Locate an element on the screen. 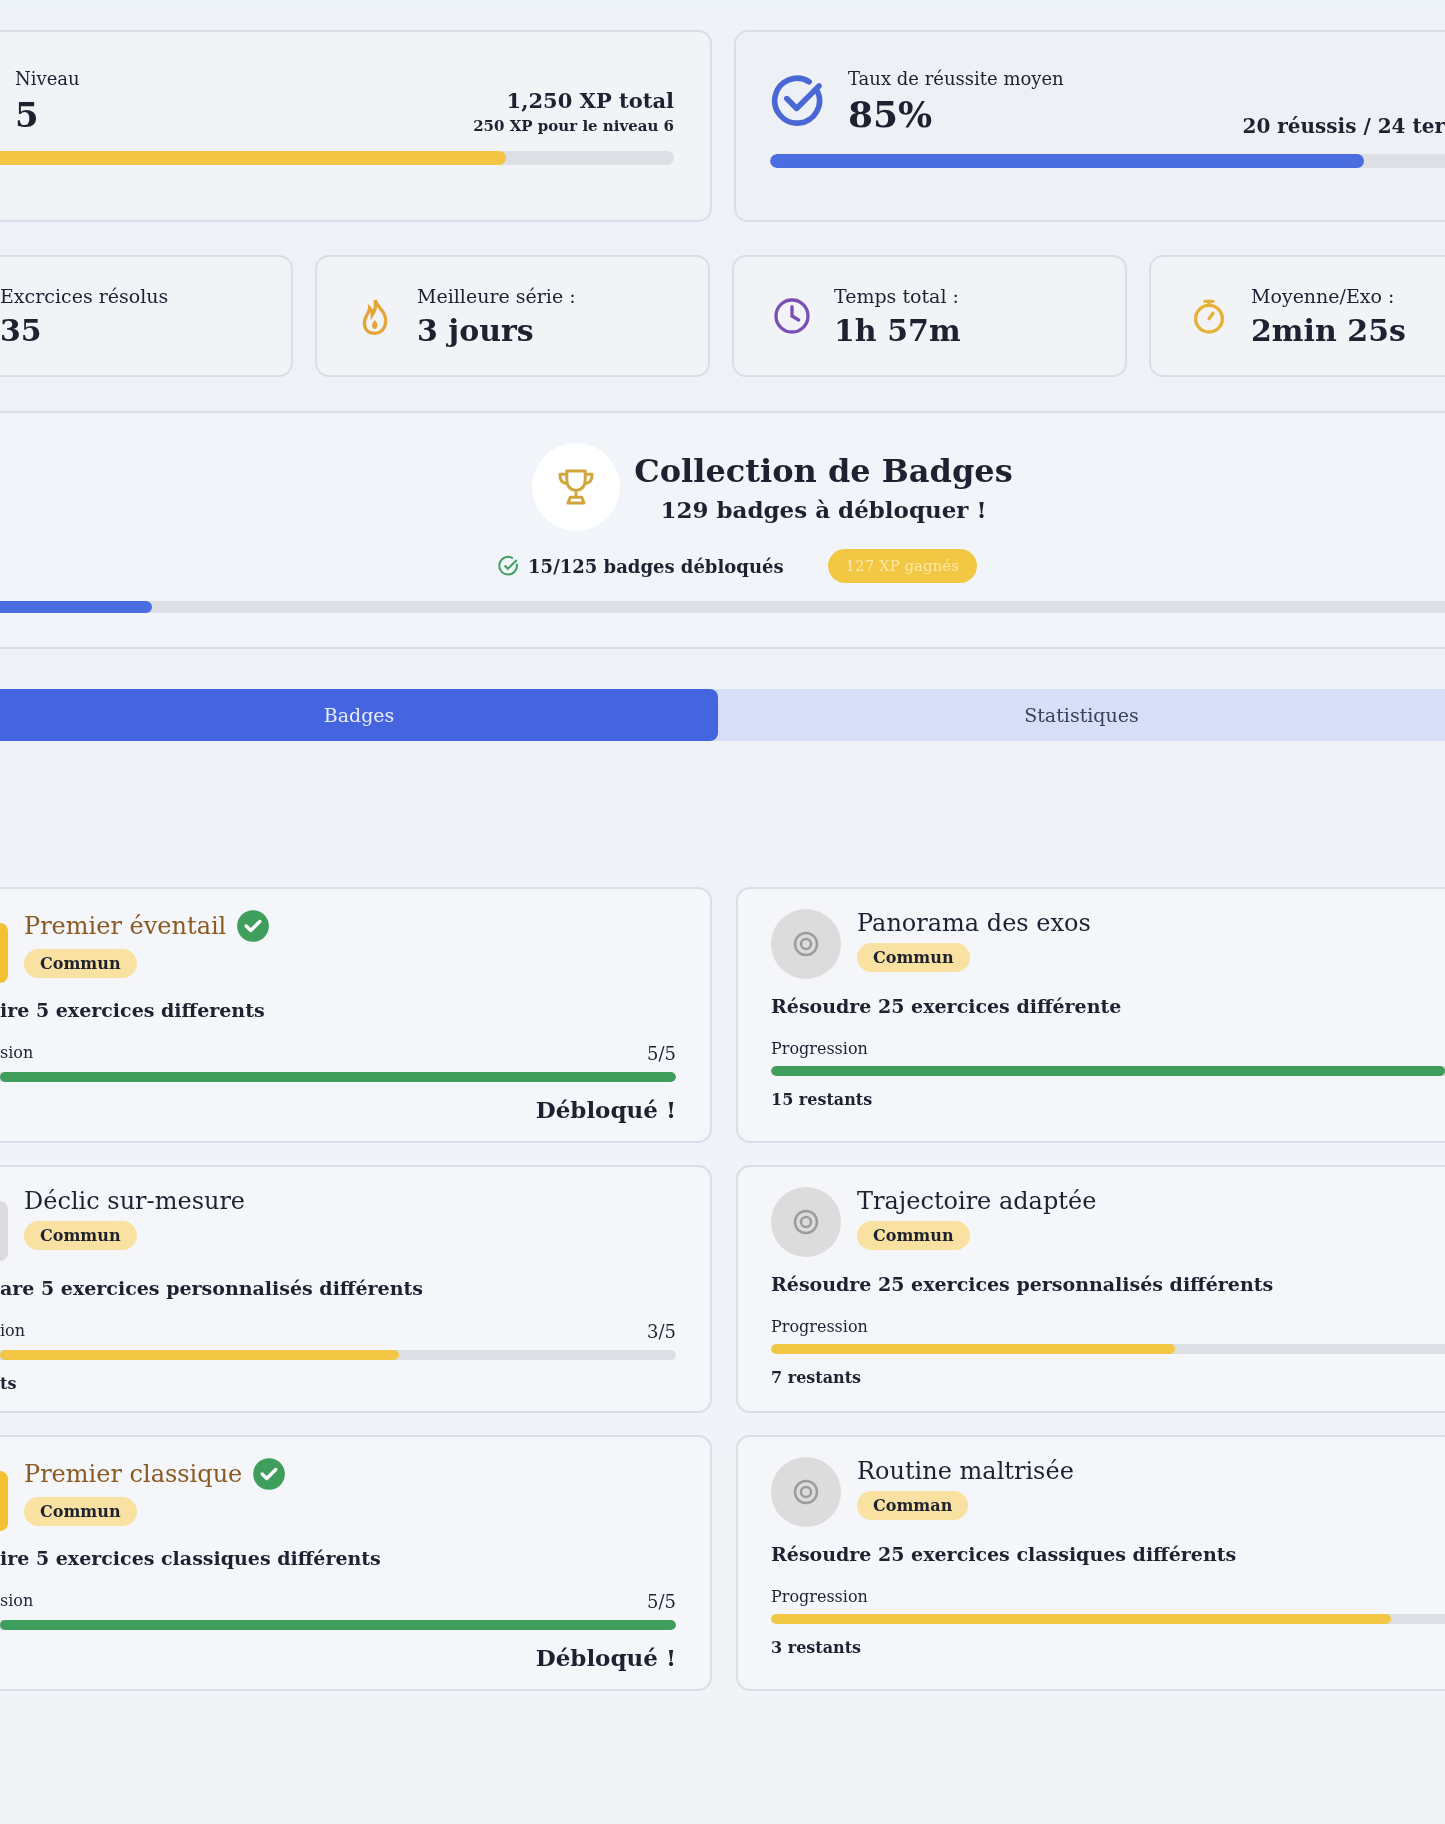 The width and height of the screenshot is (1445, 1824). progress-label: ion is located at coordinates (13, 1331).